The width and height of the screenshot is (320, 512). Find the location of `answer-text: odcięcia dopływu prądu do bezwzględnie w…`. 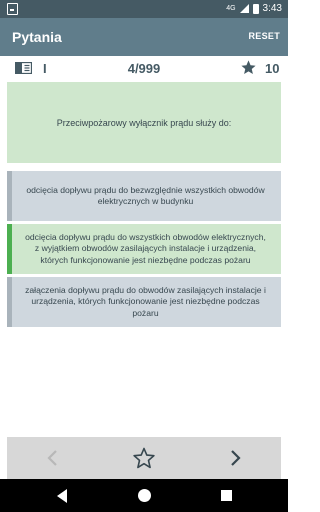

answer-text: odcięcia dopływu prądu do bezwzględnie w… is located at coordinates (145, 195).